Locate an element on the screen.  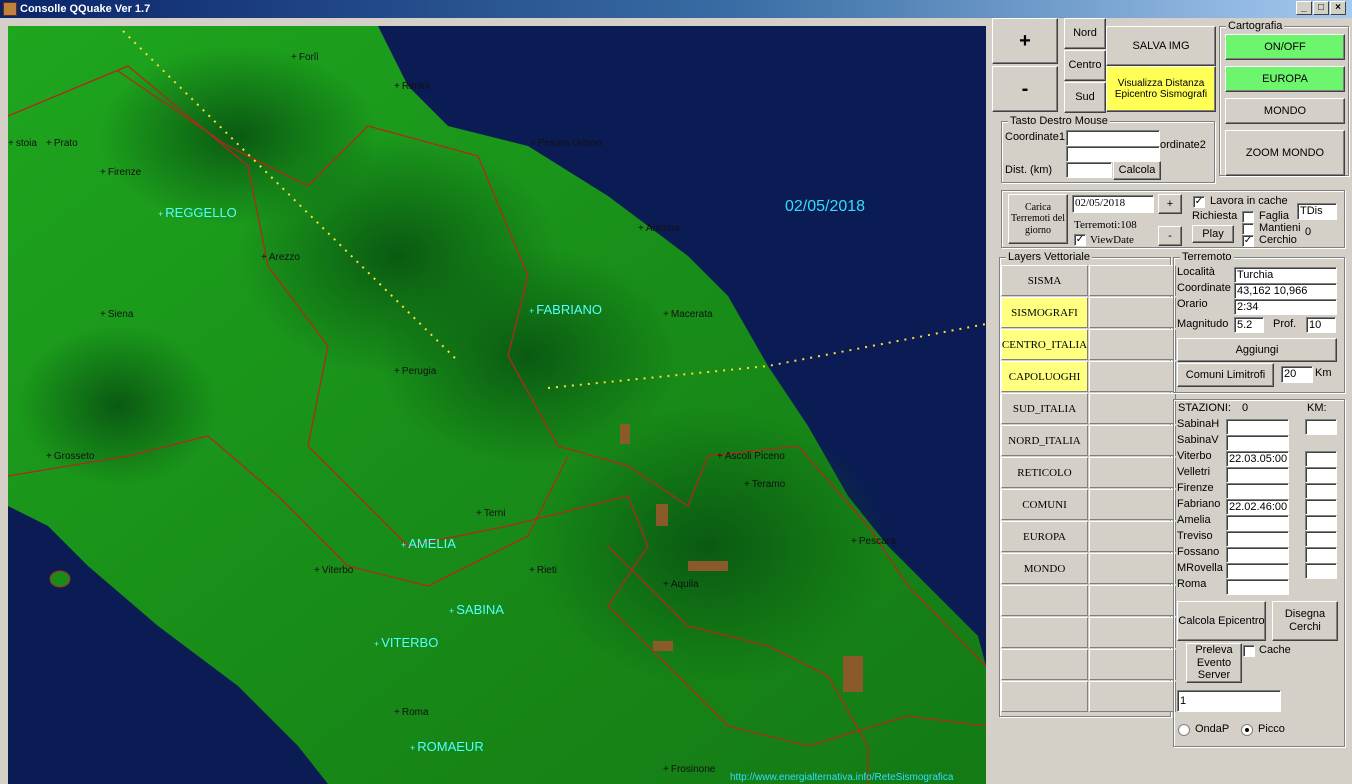
calcola-epicentro-button: Calcola Epicentro is located at coordinates (1221, 621).